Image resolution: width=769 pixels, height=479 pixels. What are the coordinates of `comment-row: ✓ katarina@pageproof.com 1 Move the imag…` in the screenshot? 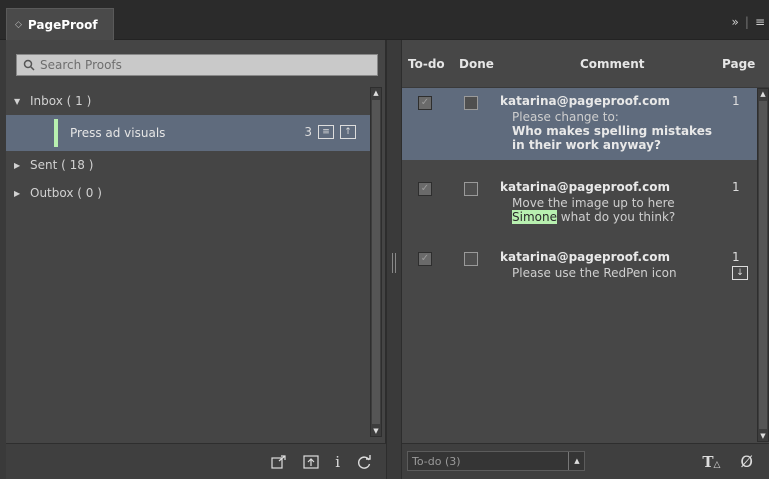 It's located at (579, 204).